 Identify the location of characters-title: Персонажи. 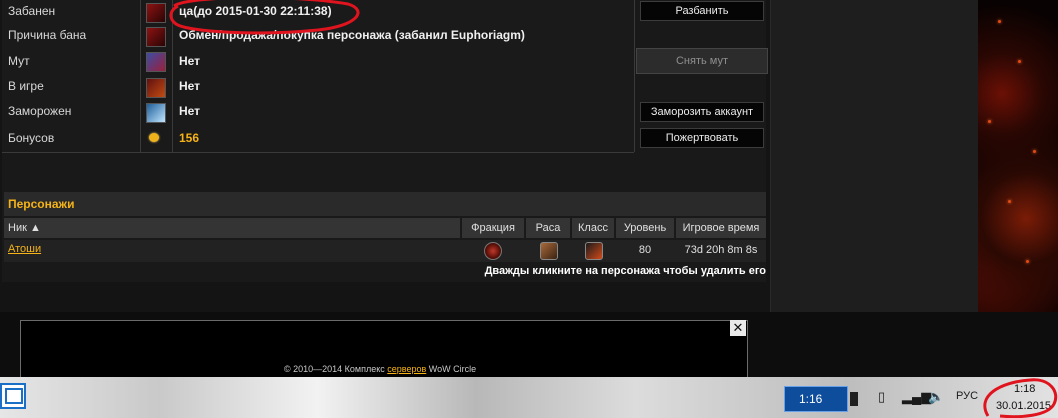
(41, 204).